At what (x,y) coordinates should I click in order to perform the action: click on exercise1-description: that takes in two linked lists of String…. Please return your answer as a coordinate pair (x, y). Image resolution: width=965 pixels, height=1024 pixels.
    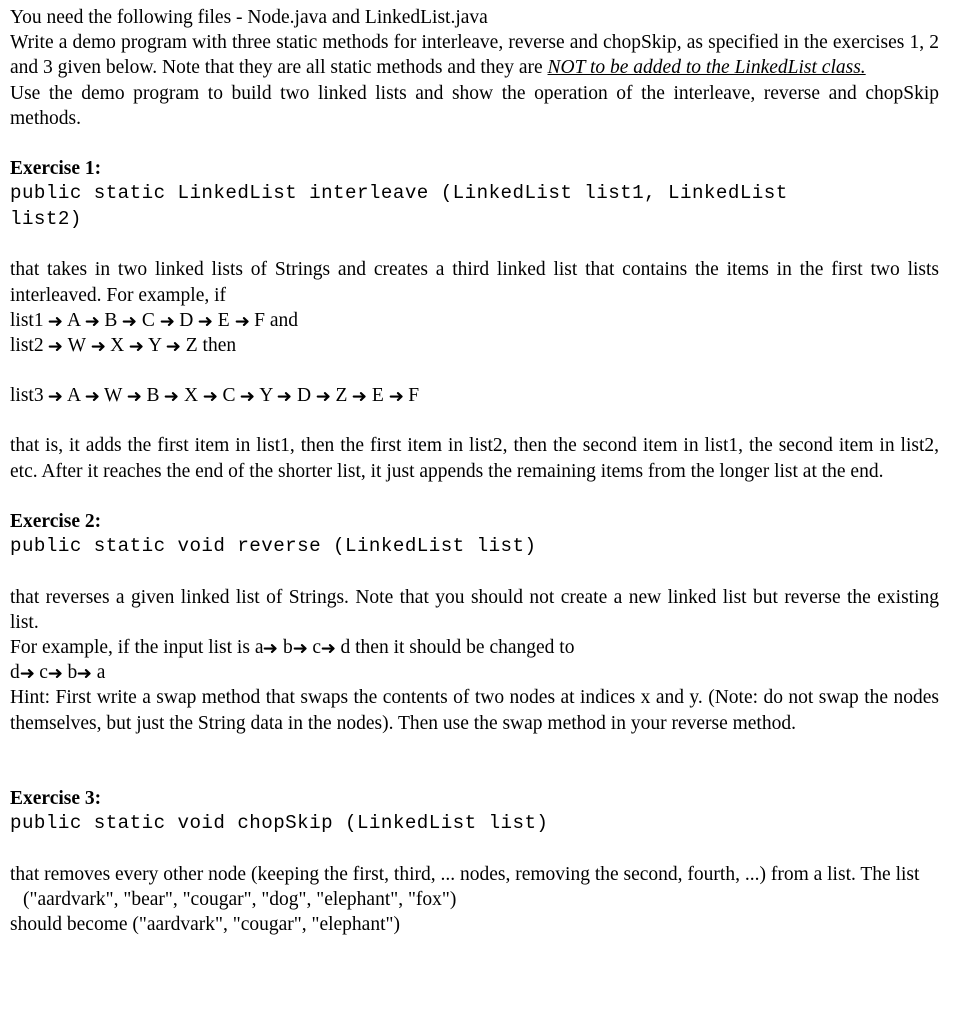
    Looking at the image, I should click on (474, 282).